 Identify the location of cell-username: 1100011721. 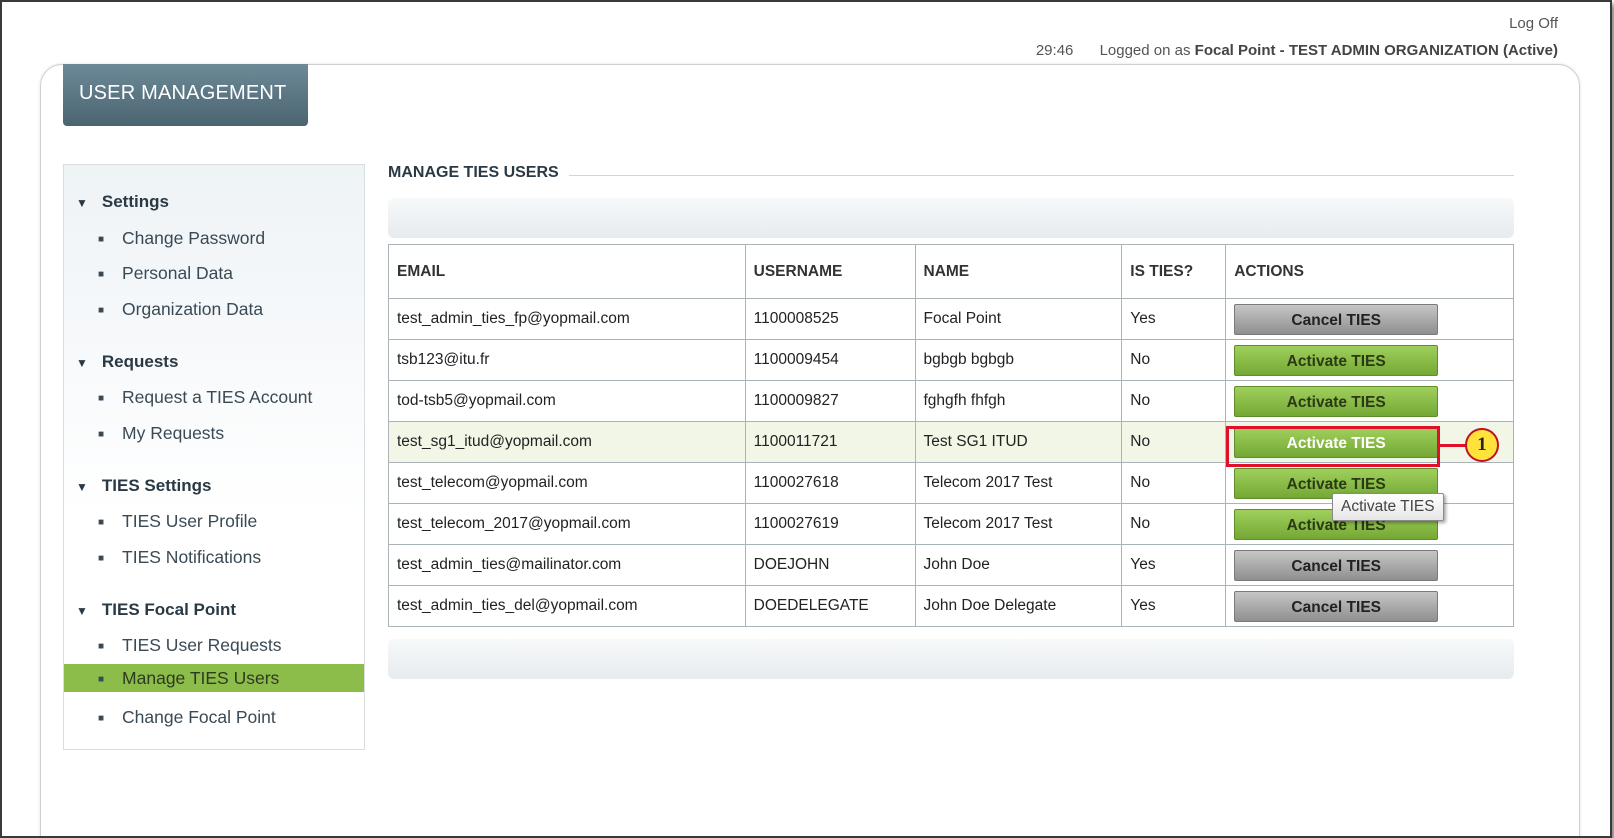
(830, 442).